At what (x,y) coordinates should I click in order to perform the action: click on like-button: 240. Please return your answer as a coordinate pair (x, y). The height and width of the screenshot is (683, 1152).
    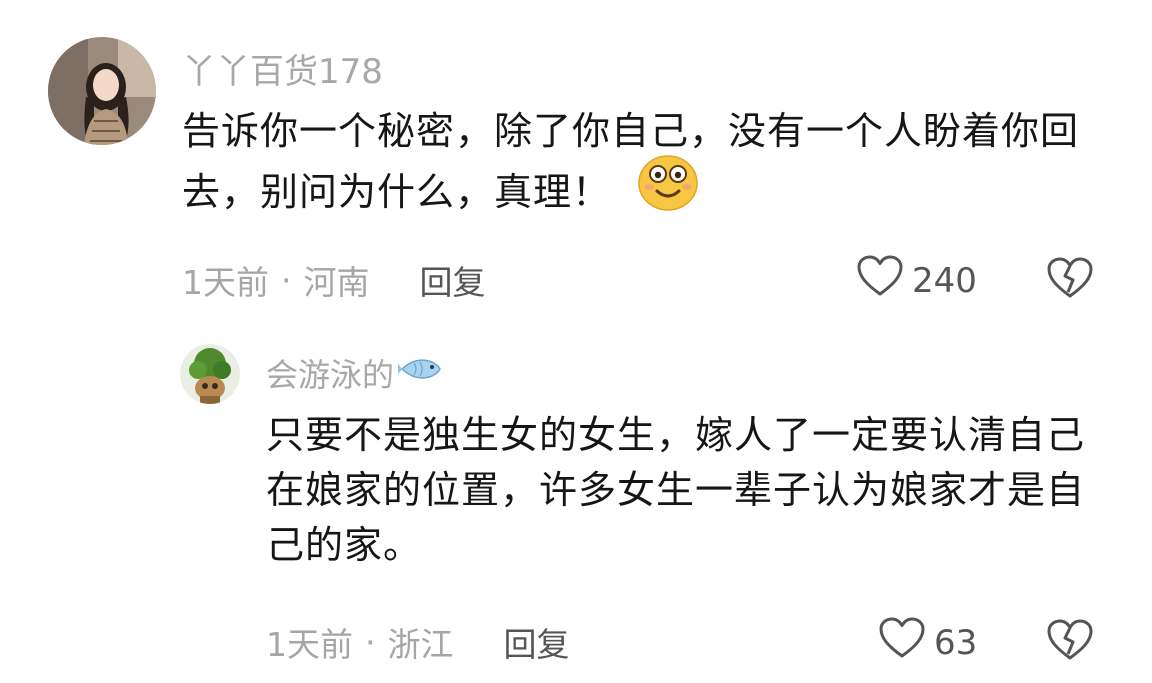
    Looking at the image, I should click on (916, 280).